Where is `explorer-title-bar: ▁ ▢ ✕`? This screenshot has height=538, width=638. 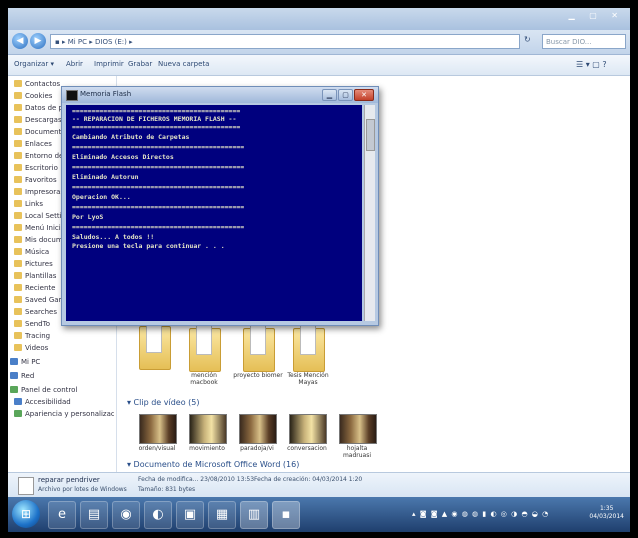
explorer-title-bar: ▁ ▢ ✕ is located at coordinates (319, 19).